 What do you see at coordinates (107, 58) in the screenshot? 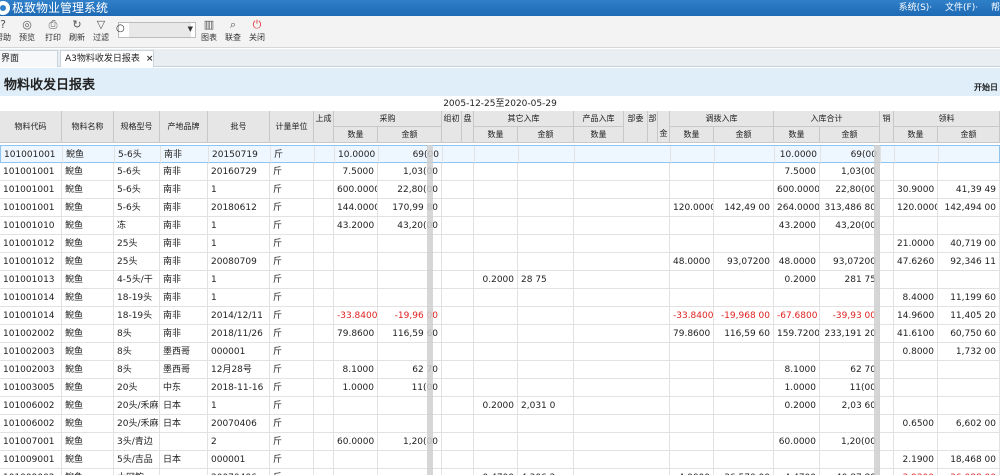
I see `tab-daily-report: A3物料收发日报表 ×` at bounding box center [107, 58].